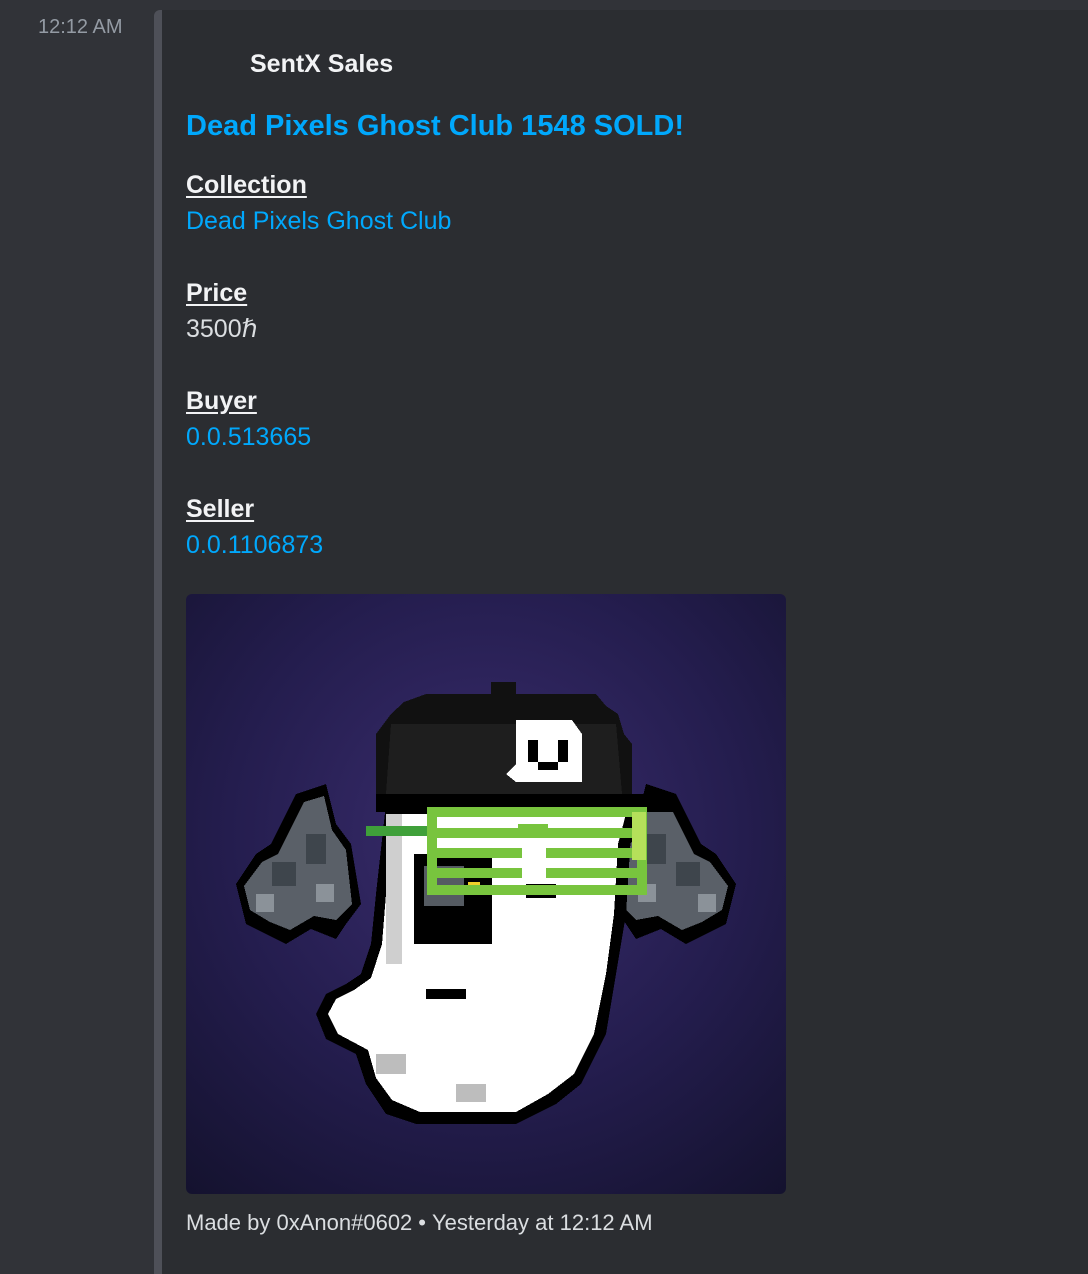  I want to click on buyer-link: 0.0.513665, so click(248, 437).